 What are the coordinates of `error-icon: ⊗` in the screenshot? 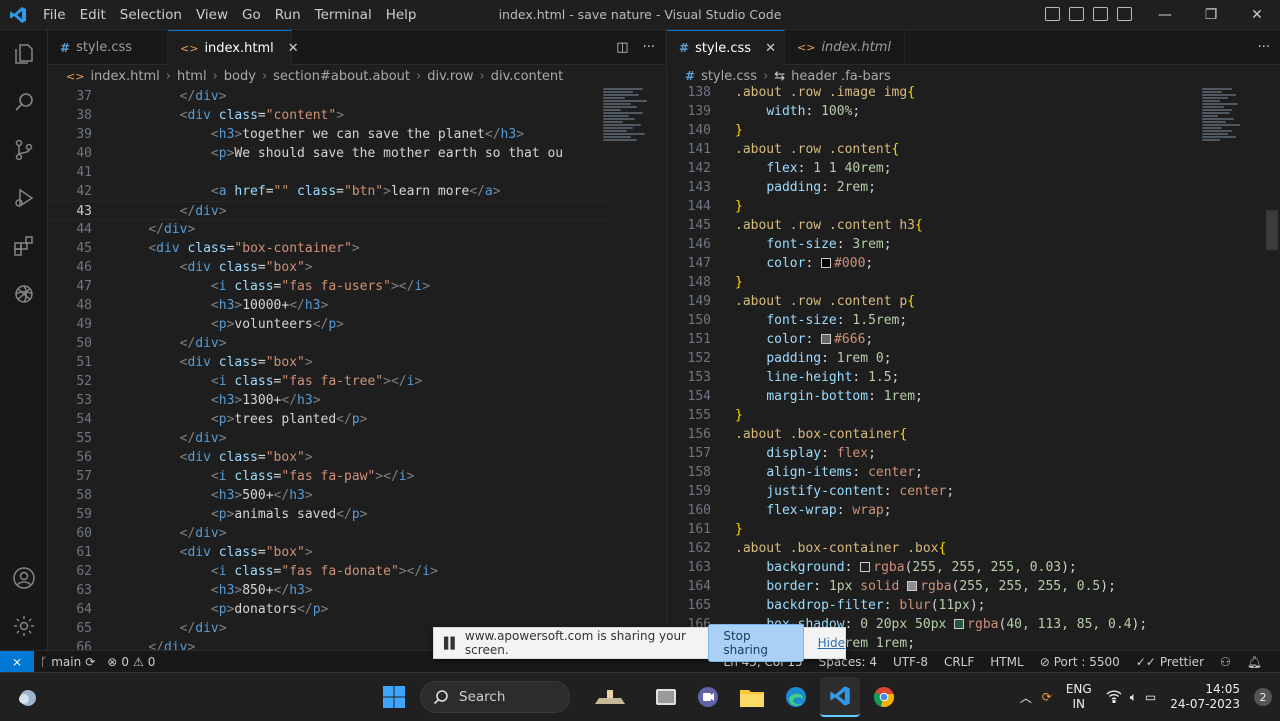 It's located at (112, 661).